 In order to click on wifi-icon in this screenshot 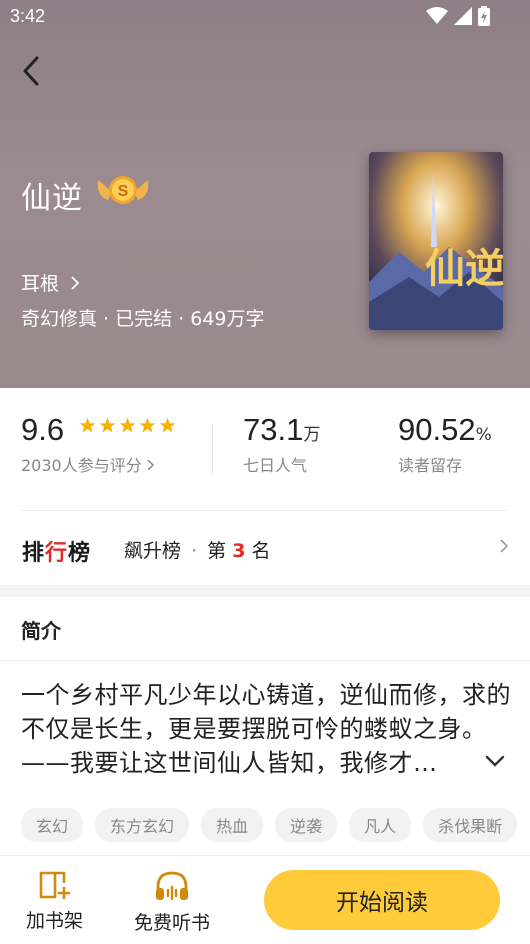, I will do `click(437, 15)`.